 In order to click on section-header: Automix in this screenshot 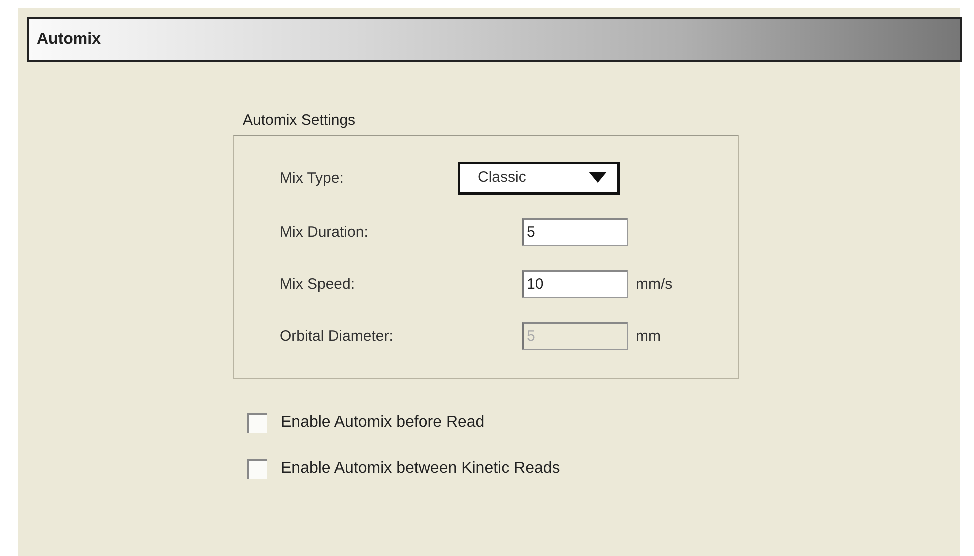, I will do `click(494, 39)`.